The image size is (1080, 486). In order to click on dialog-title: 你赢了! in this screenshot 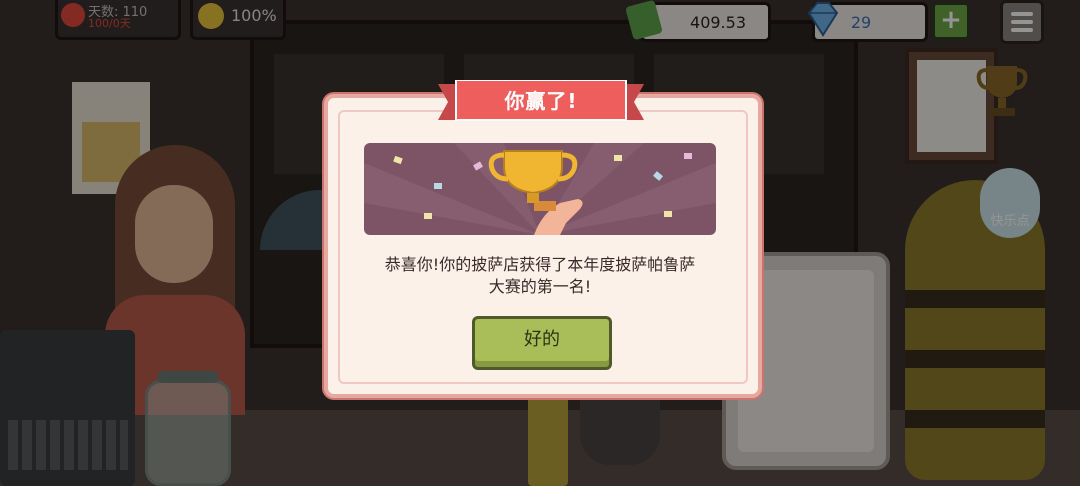, I will do `click(541, 101)`.